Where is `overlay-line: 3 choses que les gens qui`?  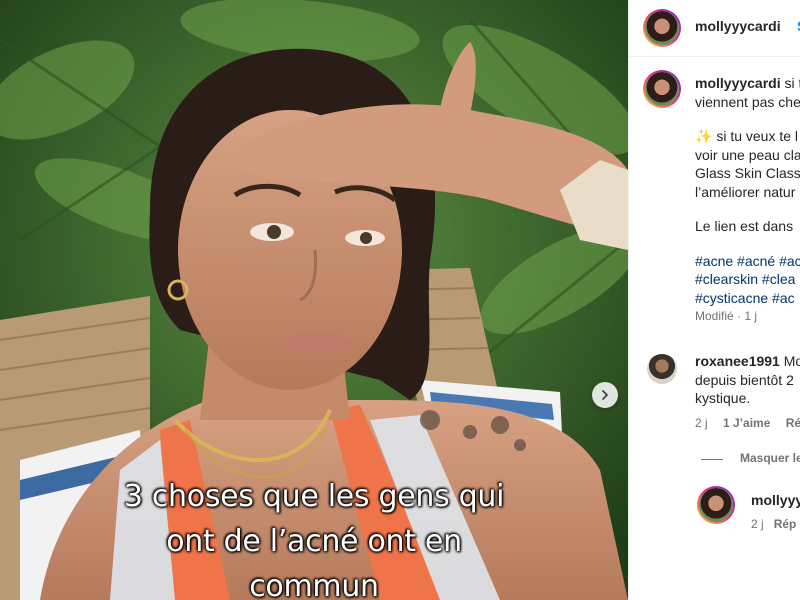
overlay-line: 3 choses que les gens qui is located at coordinates (314, 496).